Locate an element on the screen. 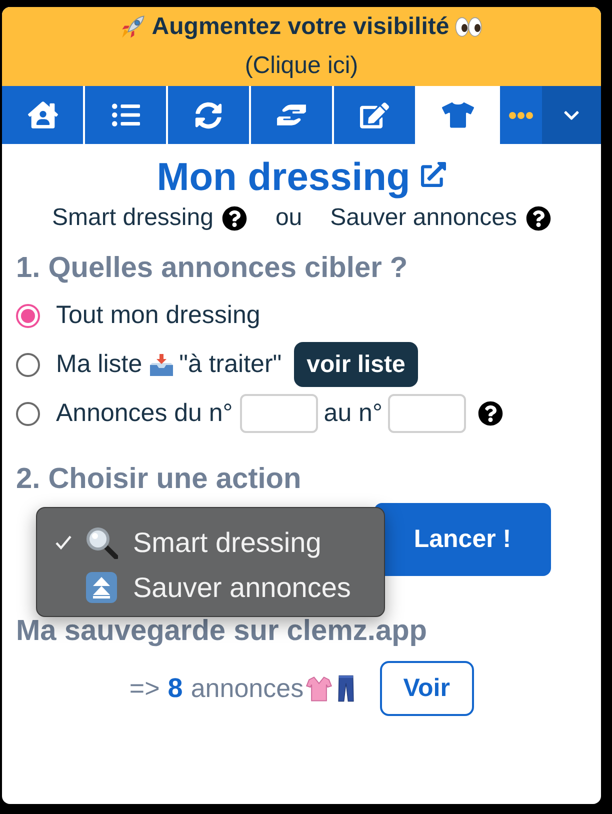 The height and width of the screenshot is (814, 612). eyes-icon is located at coordinates (468, 26).